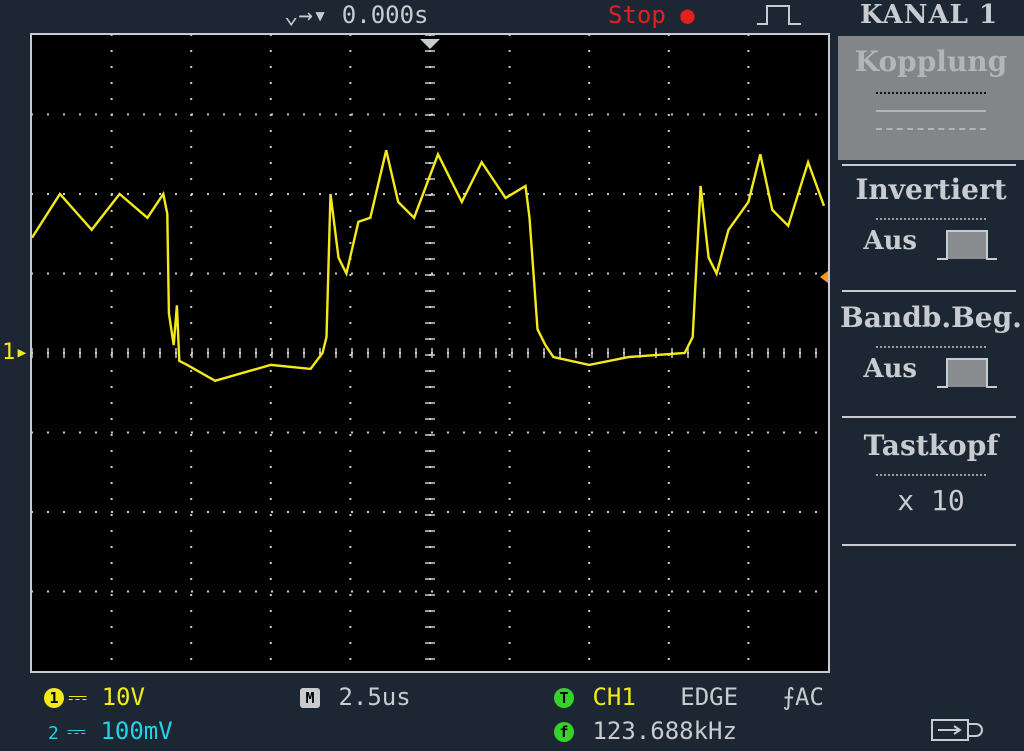 This screenshot has height=751, width=1024. What do you see at coordinates (651, 15) in the screenshot?
I see `run-status-indicator: Stop ●` at bounding box center [651, 15].